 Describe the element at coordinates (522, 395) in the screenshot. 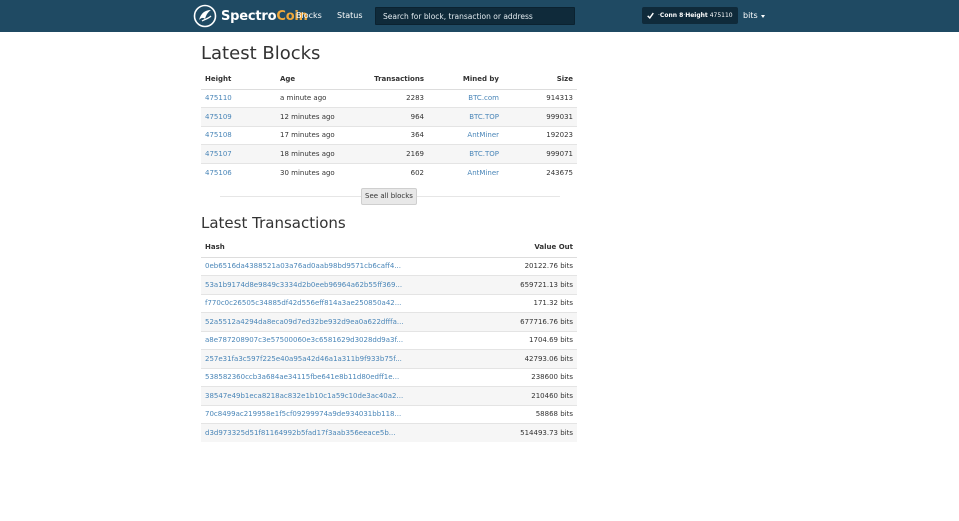

I see `tx-value-out: 210460 bits` at that location.